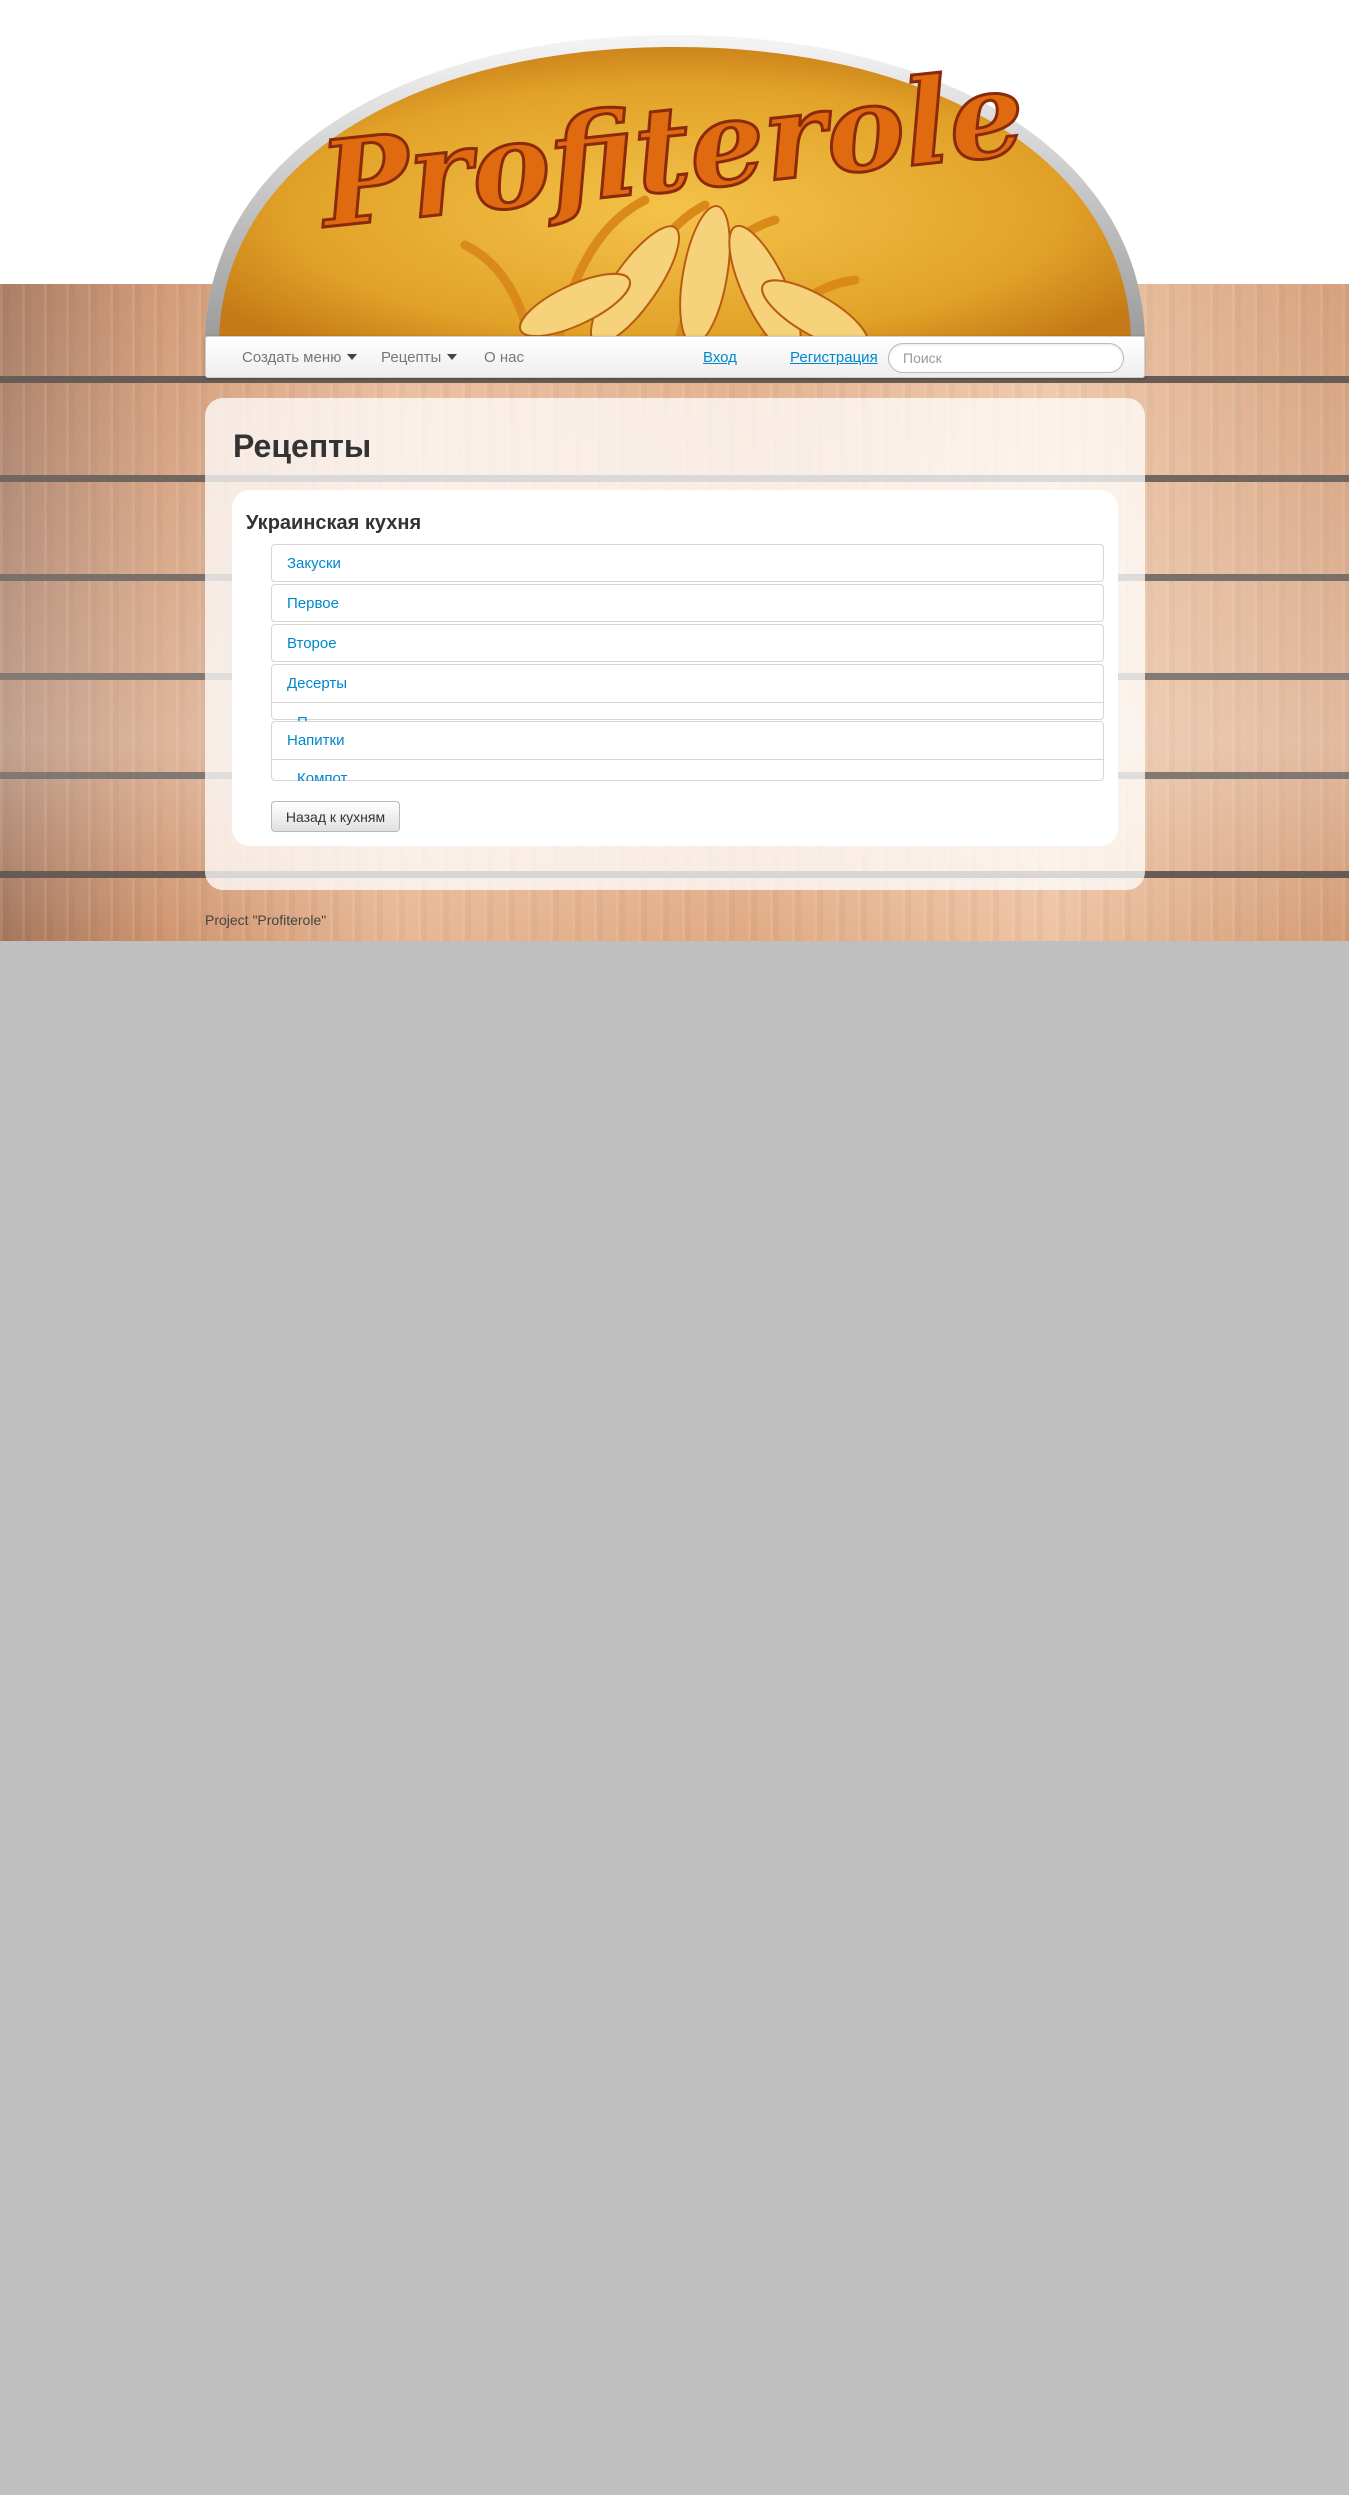 Image resolution: width=1349 pixels, height=2495 pixels. What do you see at coordinates (302, 446) in the screenshot?
I see `page-title: Рецепты` at bounding box center [302, 446].